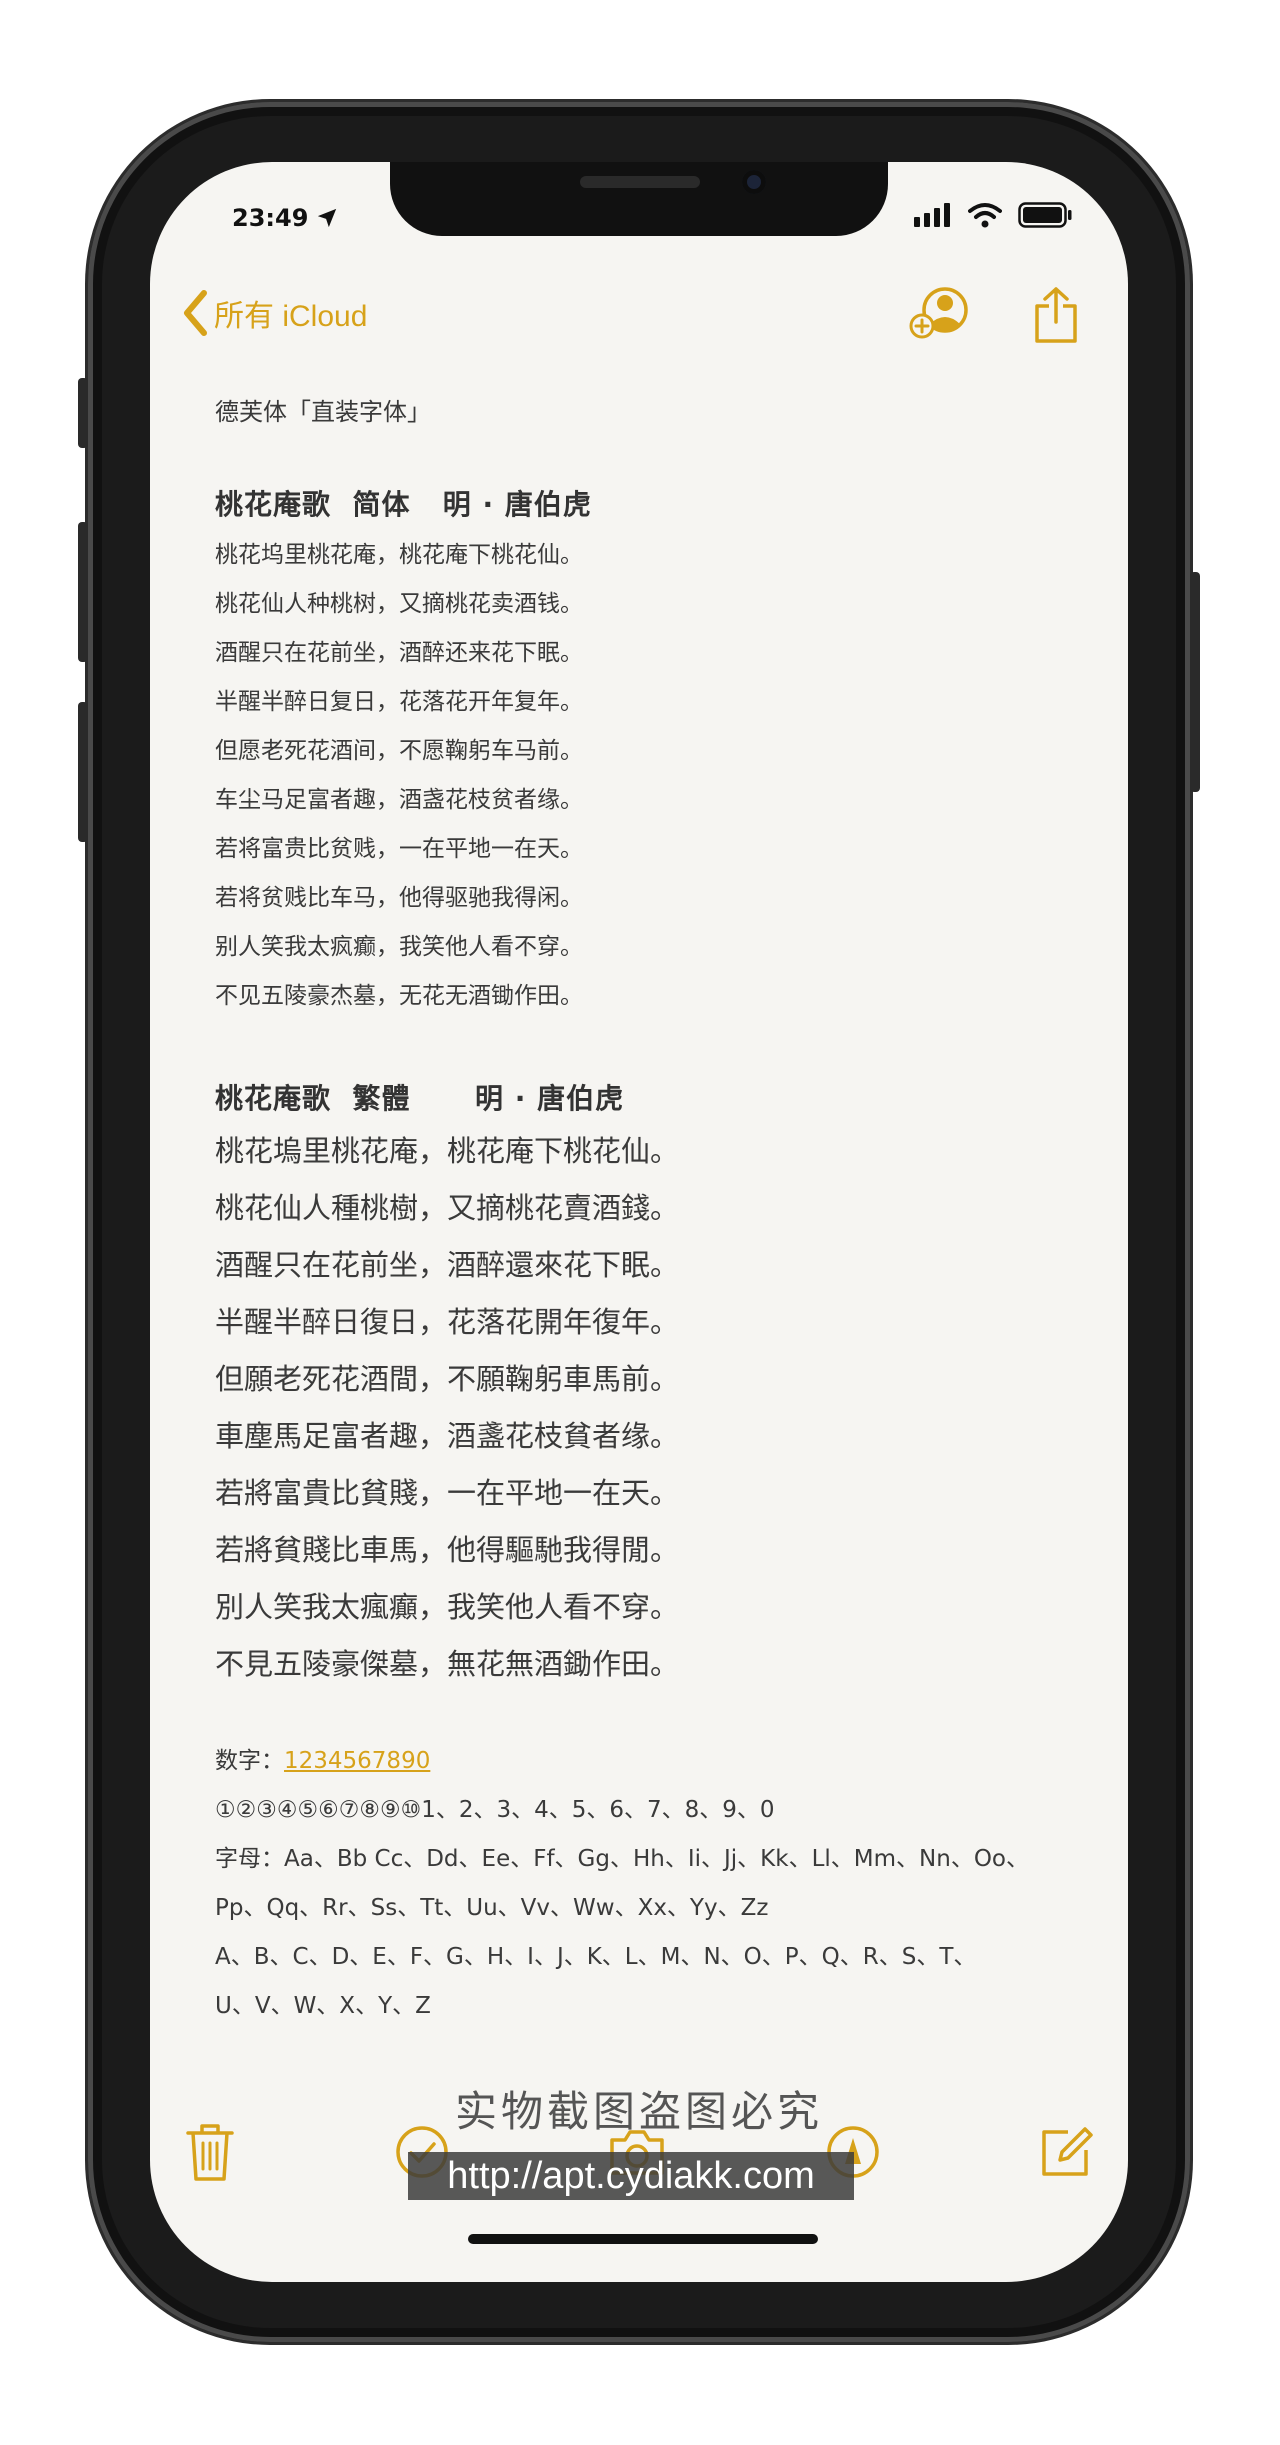  I want to click on digits-label: 数字：, so click(249, 1761).